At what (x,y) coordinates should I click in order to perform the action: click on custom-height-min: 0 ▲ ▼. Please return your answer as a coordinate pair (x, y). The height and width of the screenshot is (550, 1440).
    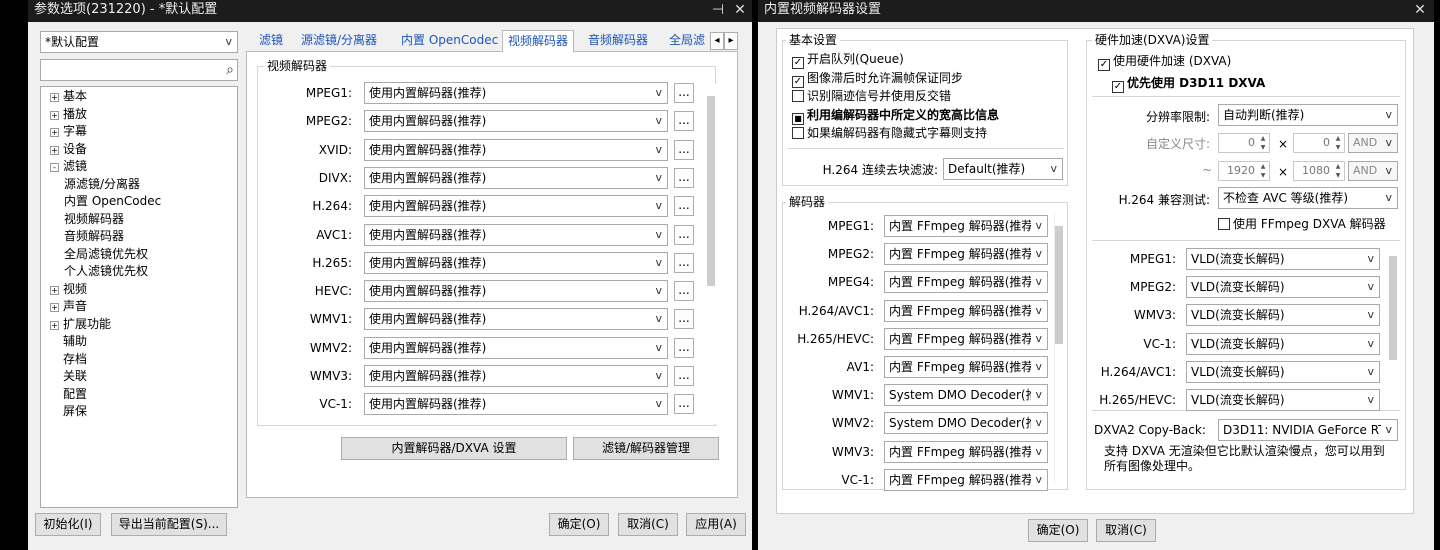
    Looking at the image, I should click on (1319, 143).